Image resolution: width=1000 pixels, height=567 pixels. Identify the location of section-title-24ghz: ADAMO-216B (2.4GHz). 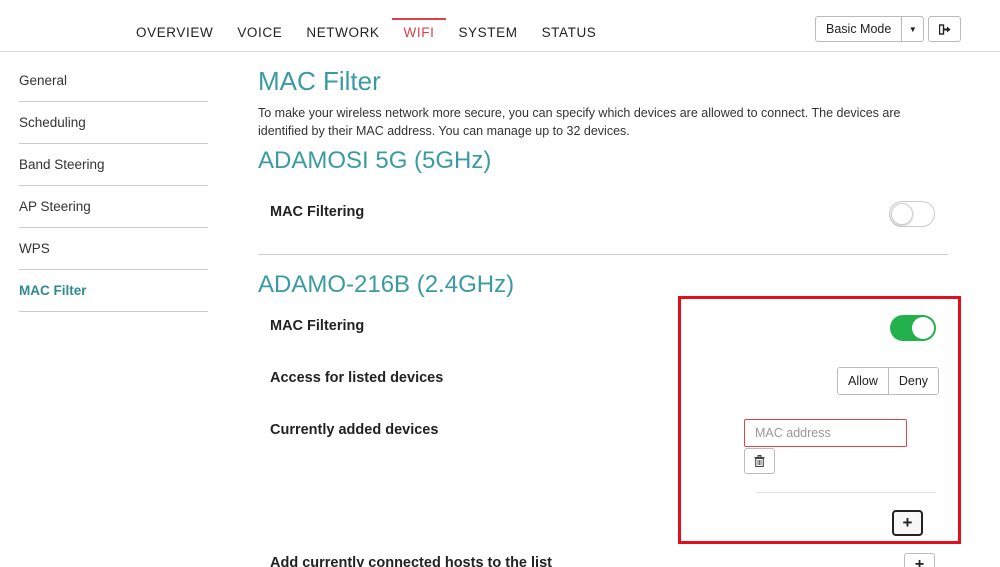
(386, 284).